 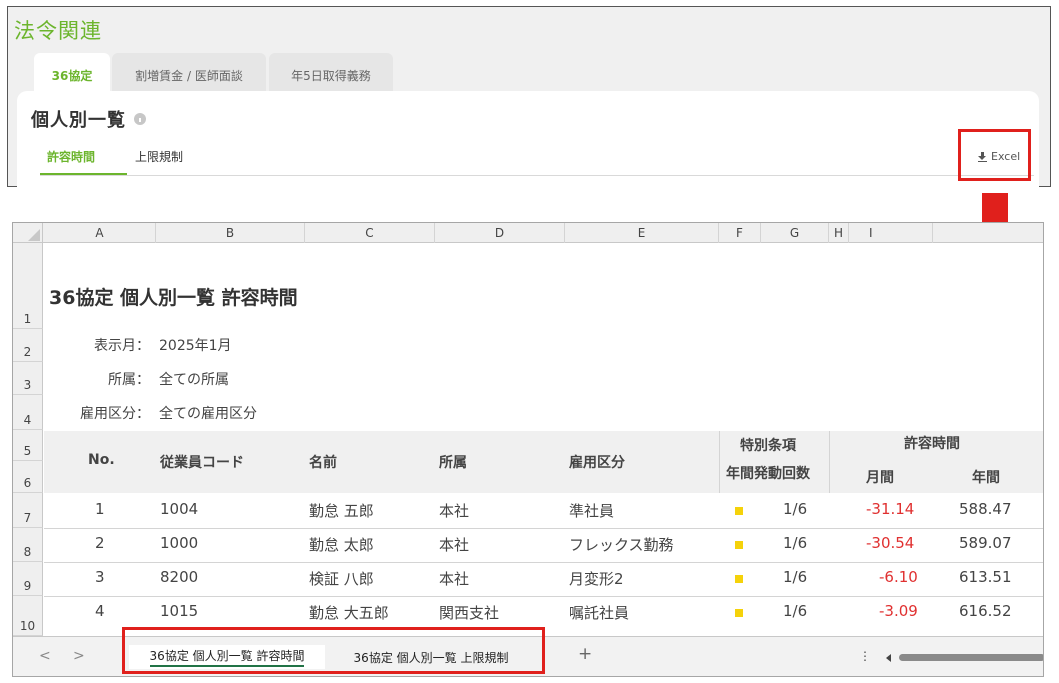 I want to click on highlight-sheet-tabs, so click(x=333, y=650).